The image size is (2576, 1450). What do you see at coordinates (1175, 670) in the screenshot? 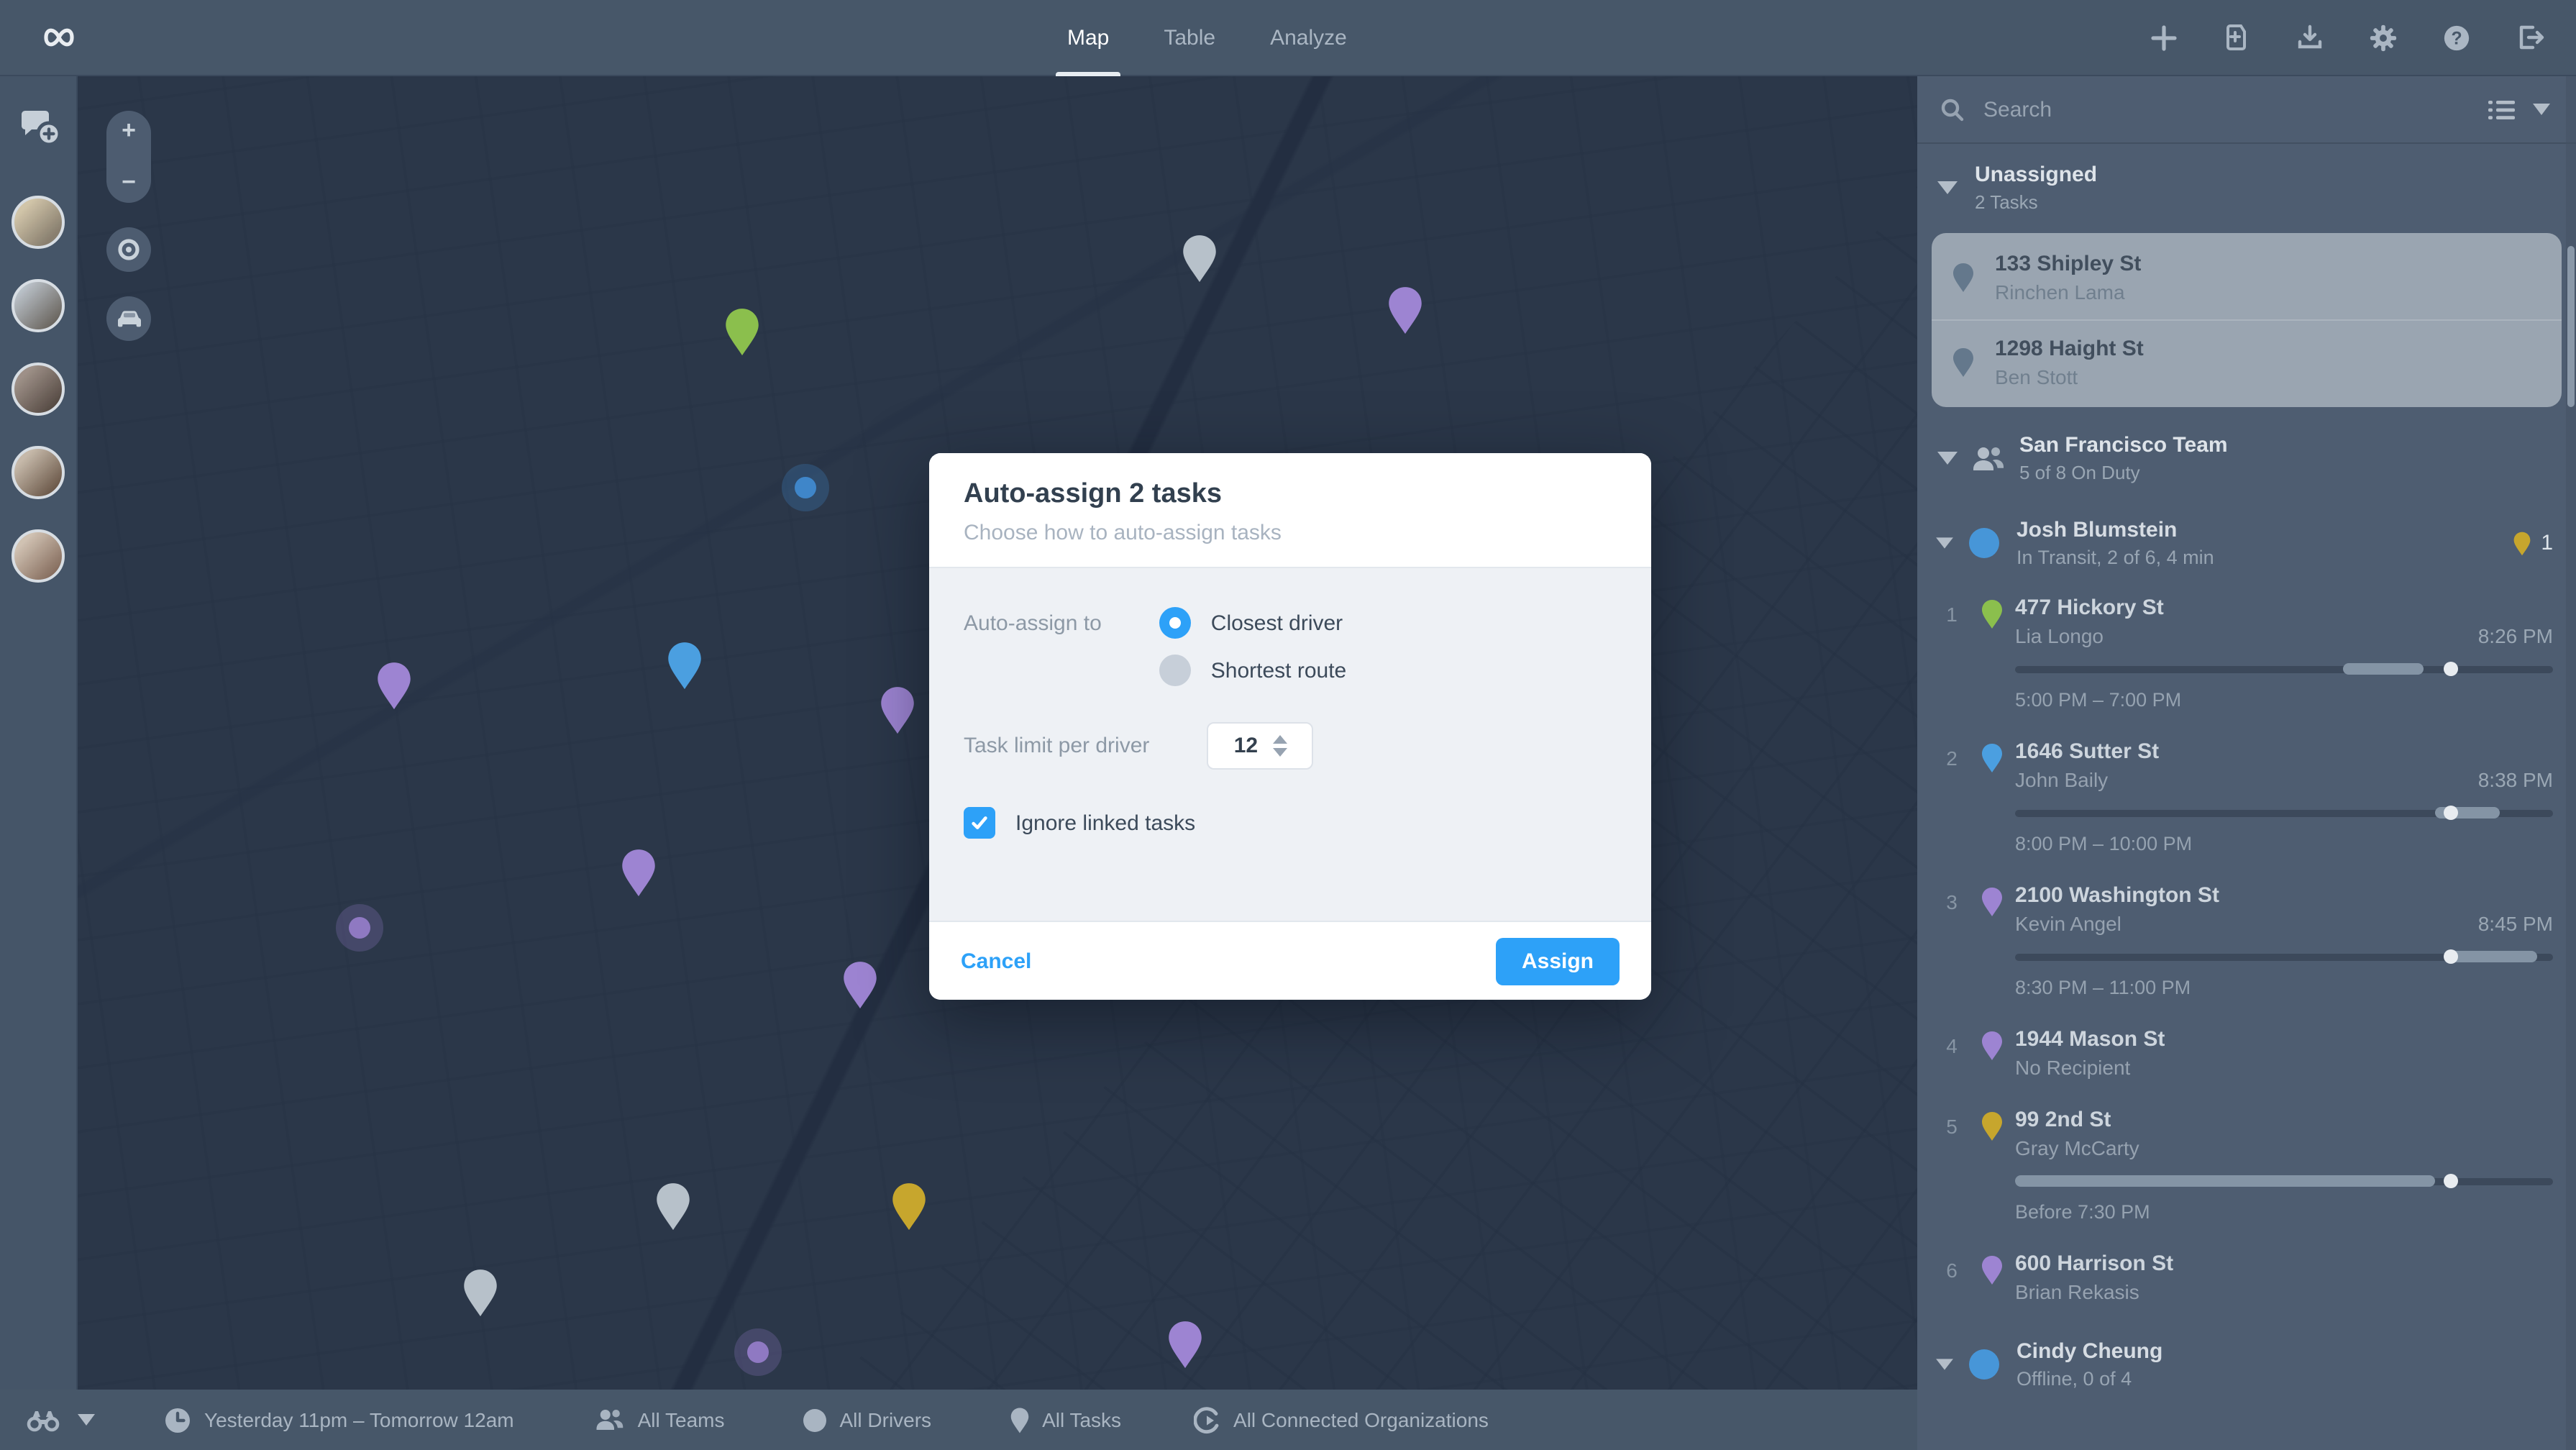
I see `radio-unselected-icon` at bounding box center [1175, 670].